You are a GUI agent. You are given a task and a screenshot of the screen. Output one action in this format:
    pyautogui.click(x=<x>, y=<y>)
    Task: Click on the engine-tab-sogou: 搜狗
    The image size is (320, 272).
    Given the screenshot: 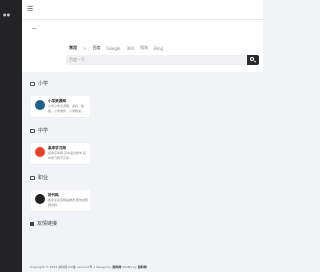 What is the action you would take?
    pyautogui.click(x=144, y=48)
    